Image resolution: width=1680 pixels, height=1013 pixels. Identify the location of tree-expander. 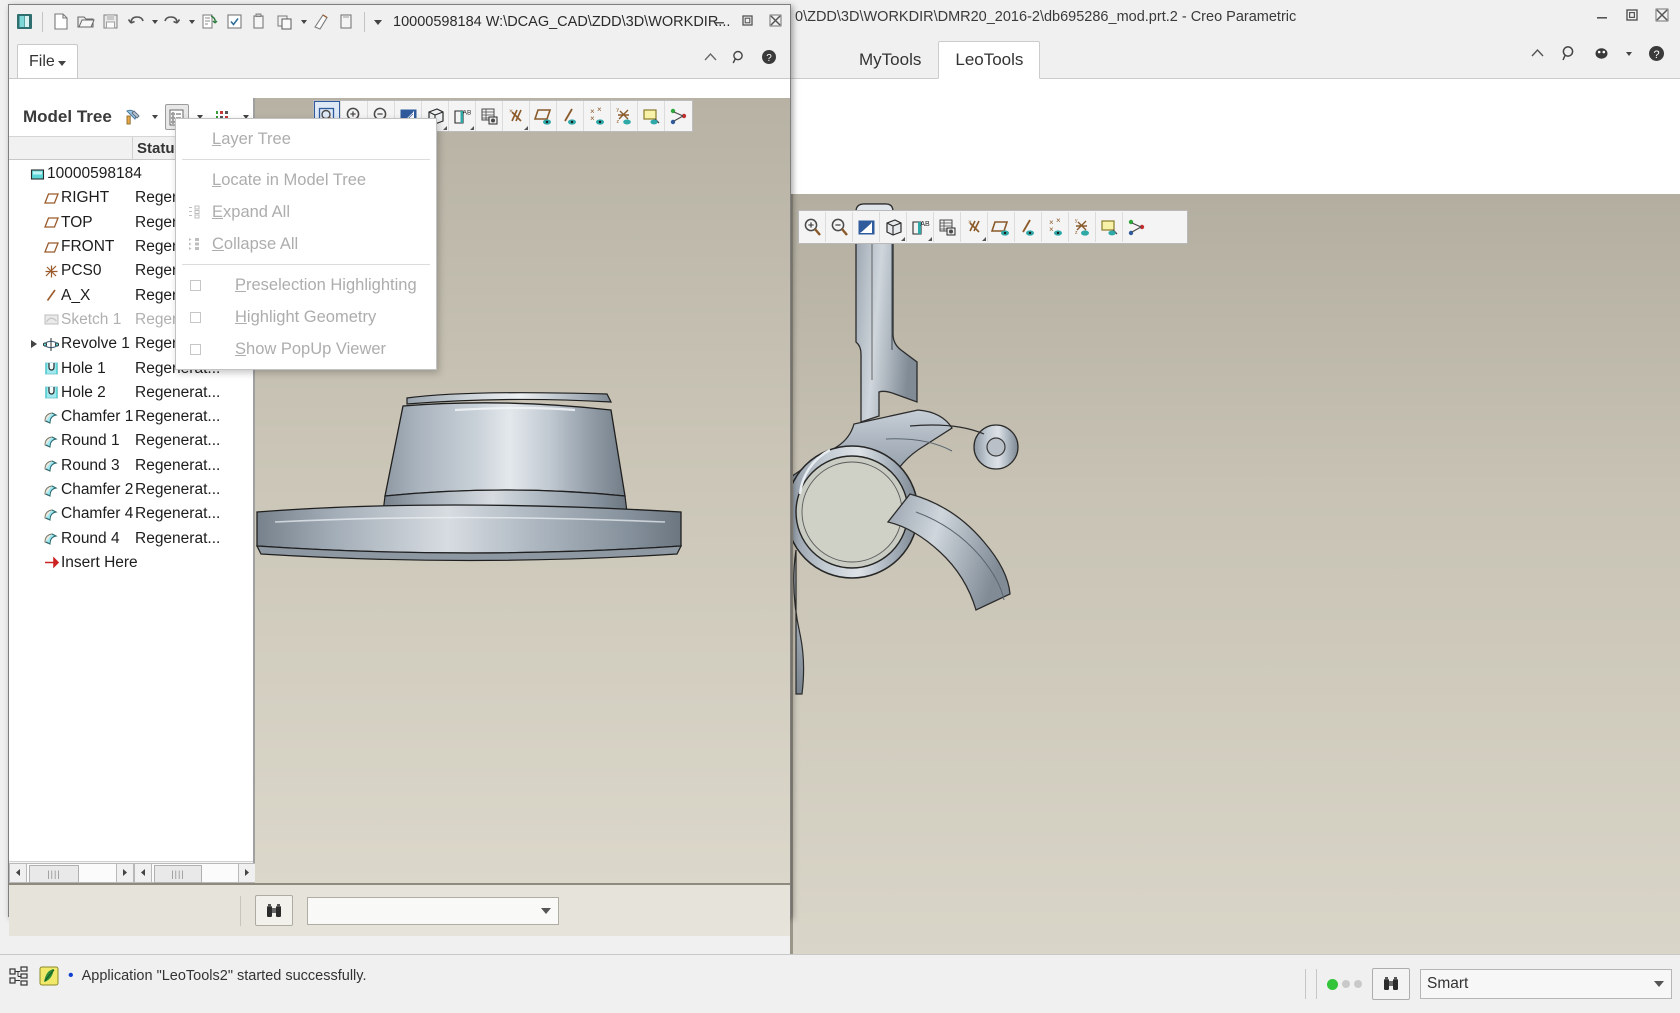
(34, 344).